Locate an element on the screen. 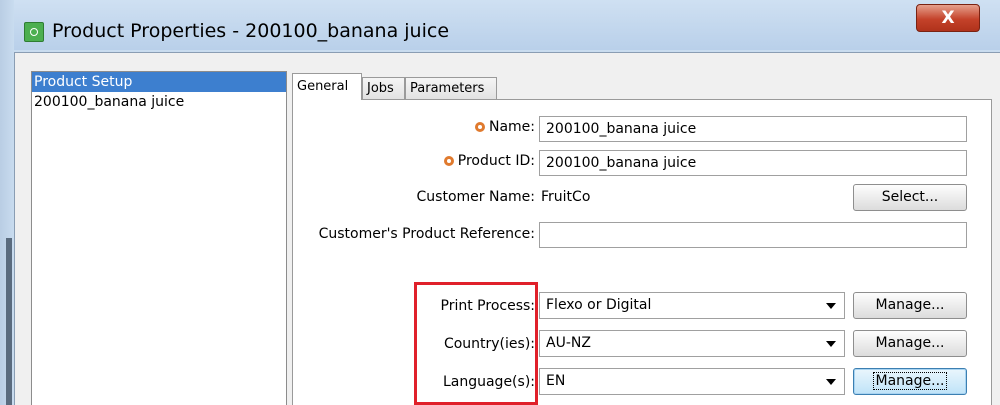 Image resolution: width=1000 pixels, height=405 pixels. background-window-strip is located at coordinates (7, 202).